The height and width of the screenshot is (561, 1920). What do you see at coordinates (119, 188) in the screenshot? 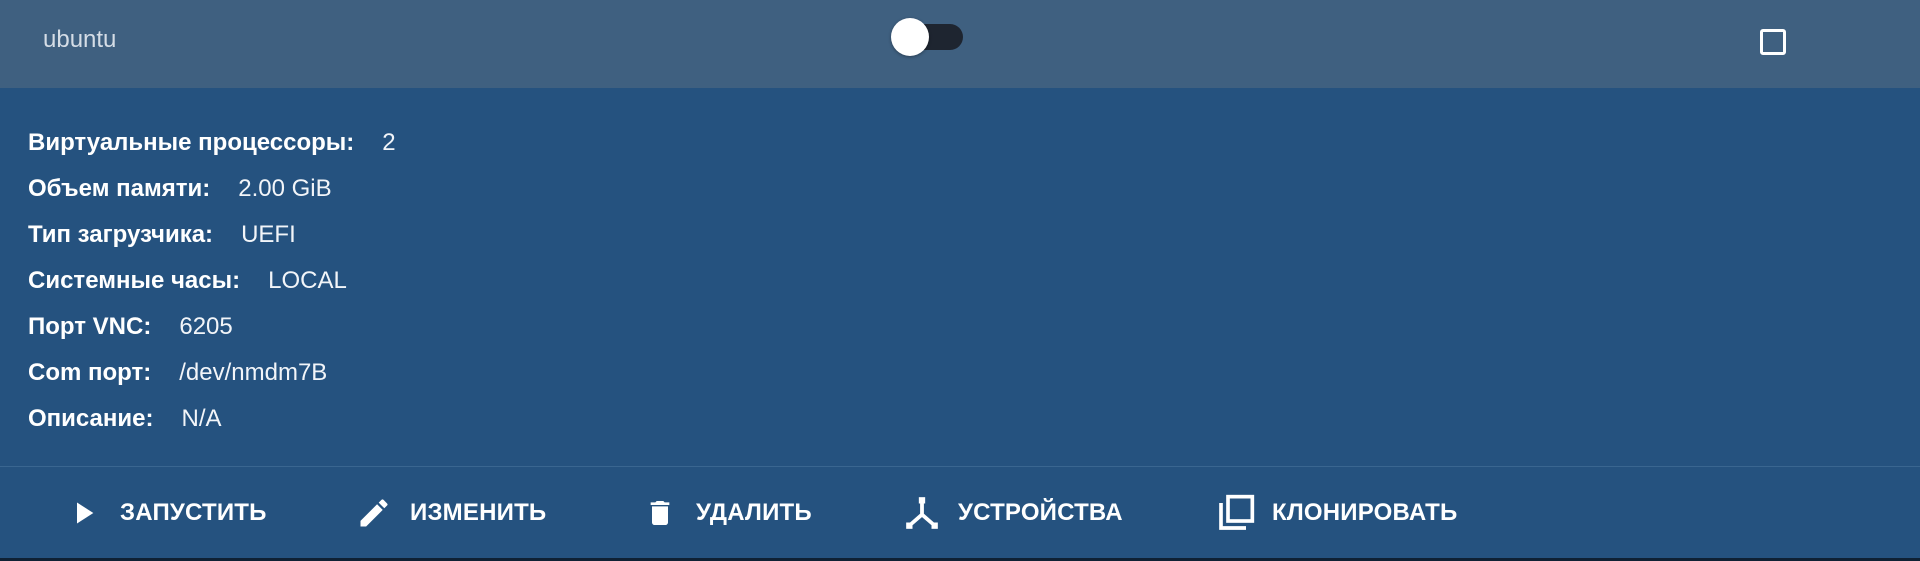
I see `detail-label: Объем памяти:` at bounding box center [119, 188].